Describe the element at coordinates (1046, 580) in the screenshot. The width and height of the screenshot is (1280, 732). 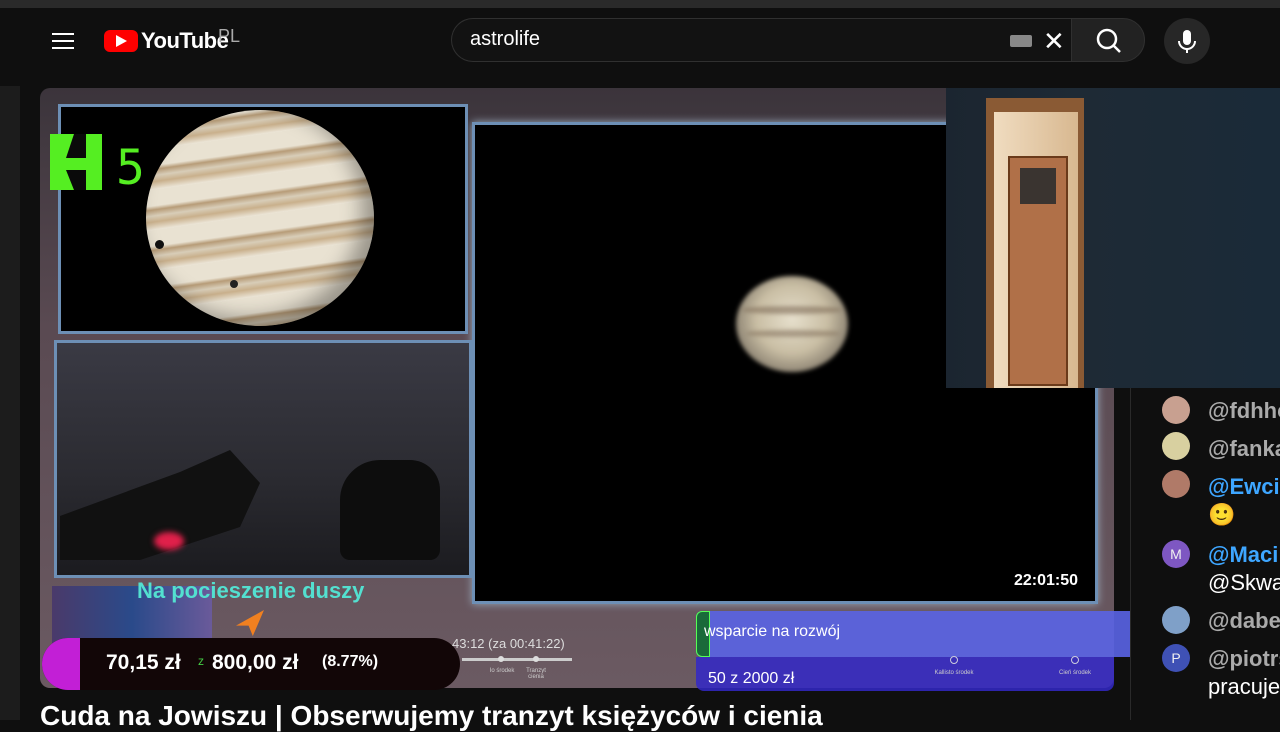
I see `stream-clock: 22:01:50` at that location.